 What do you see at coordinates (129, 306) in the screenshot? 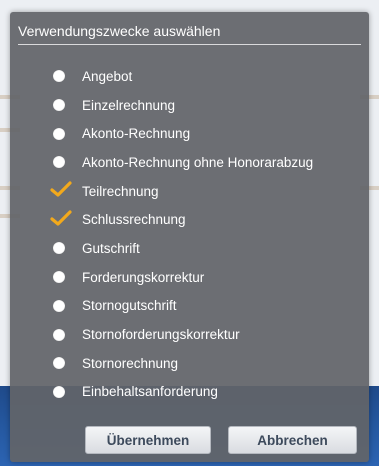
I see `purpose-option-label: Stornogutschrift` at bounding box center [129, 306].